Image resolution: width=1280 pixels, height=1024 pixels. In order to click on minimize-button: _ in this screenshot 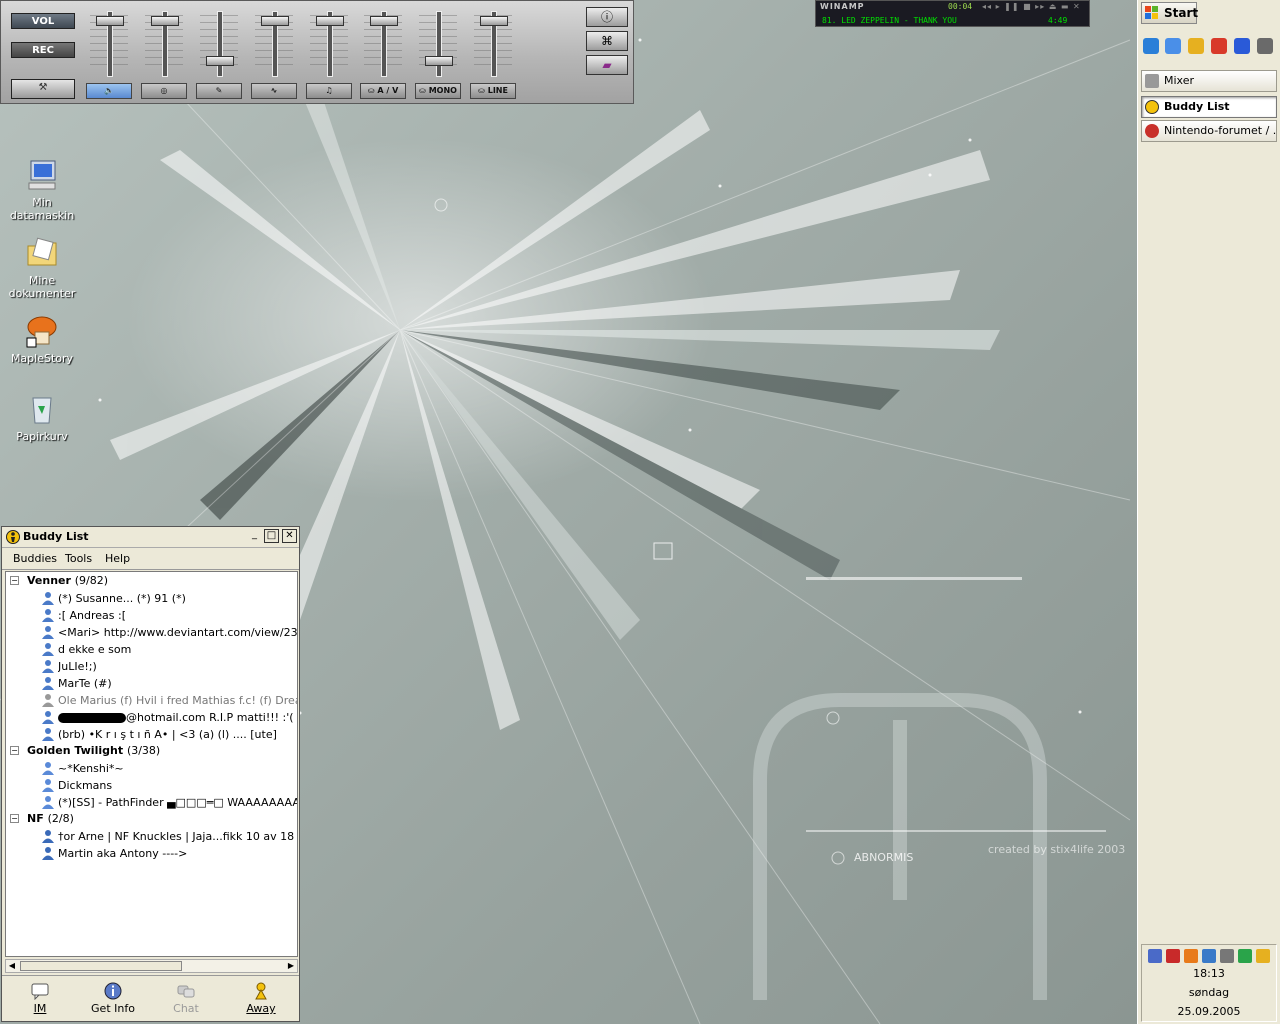, I will do `click(254, 536)`.